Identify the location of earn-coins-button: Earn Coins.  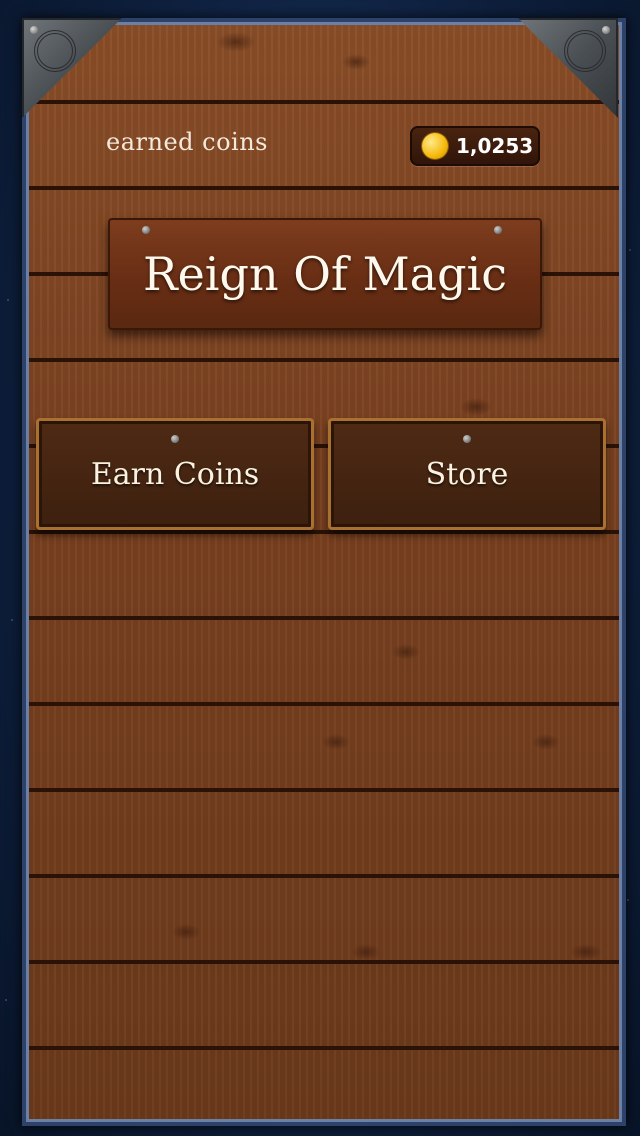
(175, 474).